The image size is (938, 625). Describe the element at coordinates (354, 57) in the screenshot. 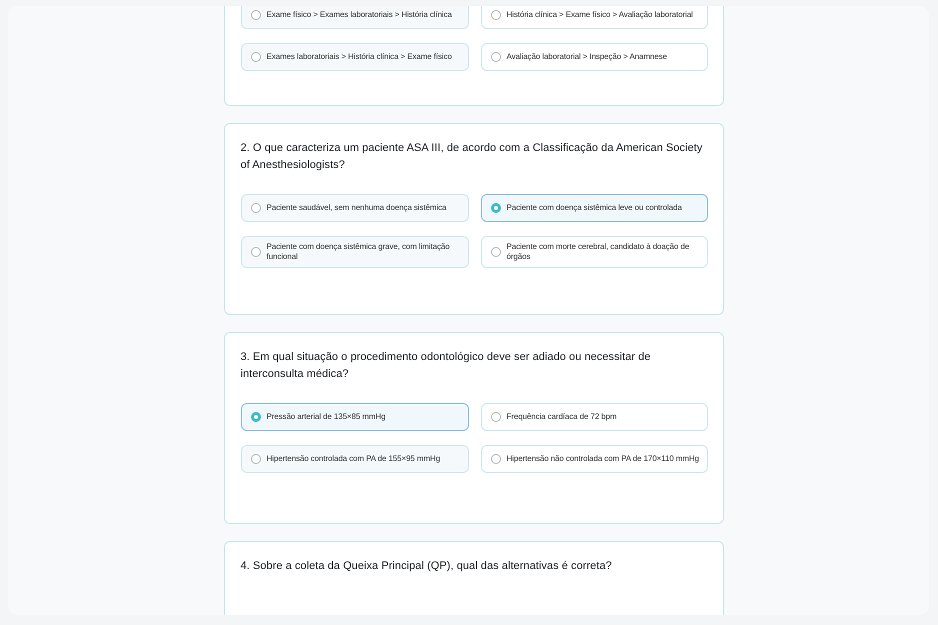

I see `answer-option: Exames laboratoriais > História clínica > Exame físico` at that location.